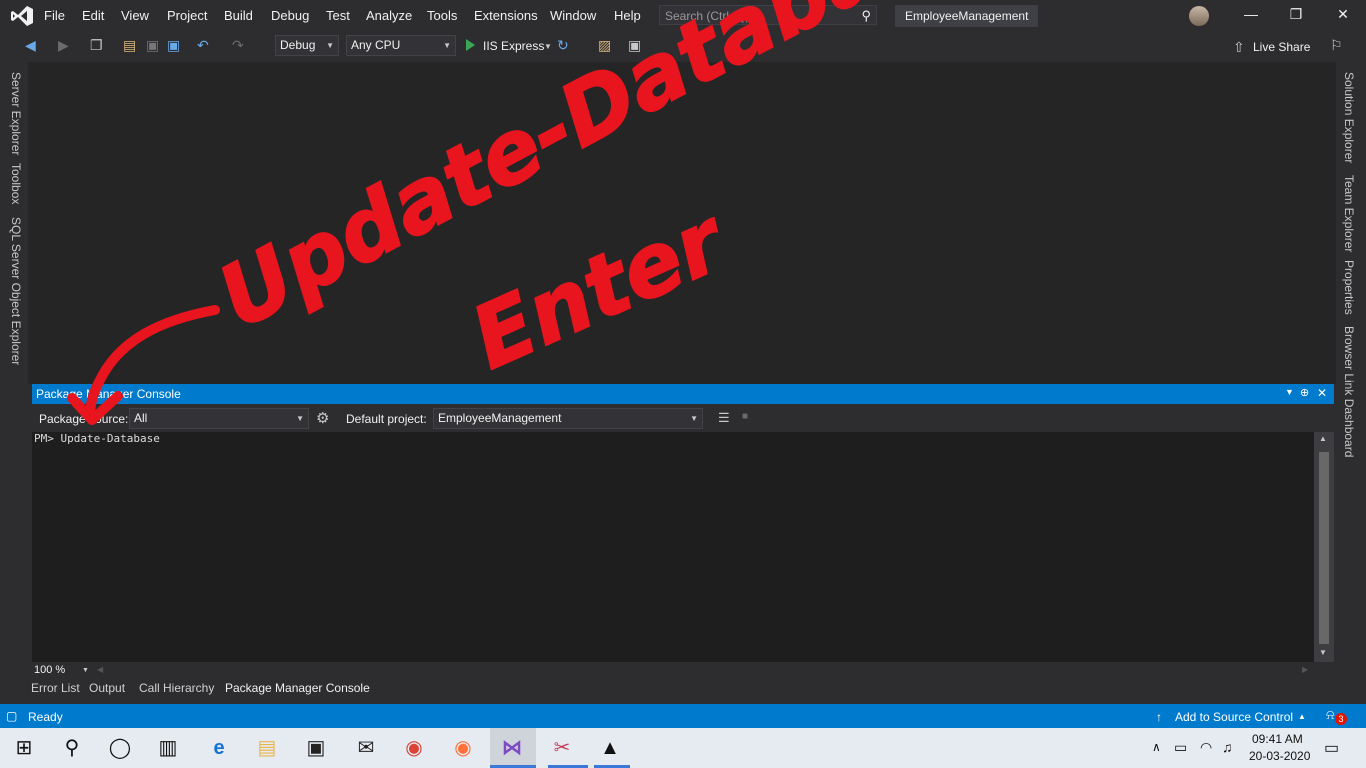 The height and width of the screenshot is (768, 1366). I want to click on default-project-select: EmployeeManagement ▼, so click(568, 418).